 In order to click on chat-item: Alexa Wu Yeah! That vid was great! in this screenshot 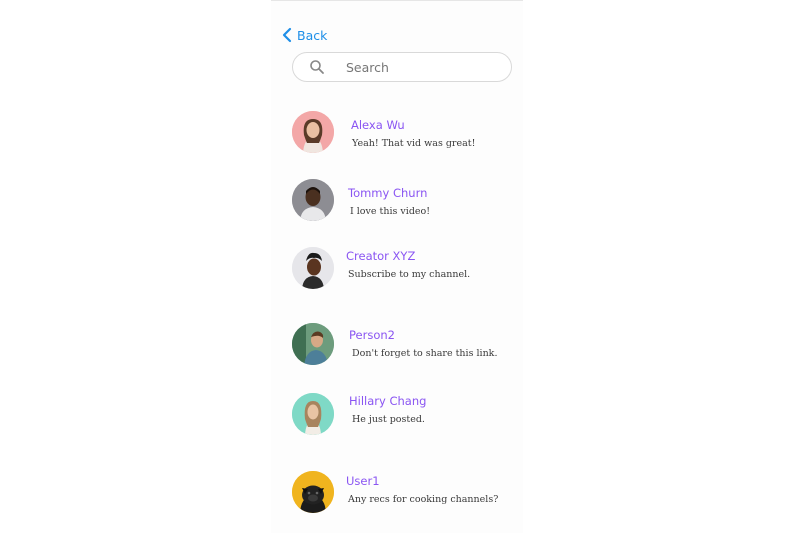, I will do `click(397, 136)`.